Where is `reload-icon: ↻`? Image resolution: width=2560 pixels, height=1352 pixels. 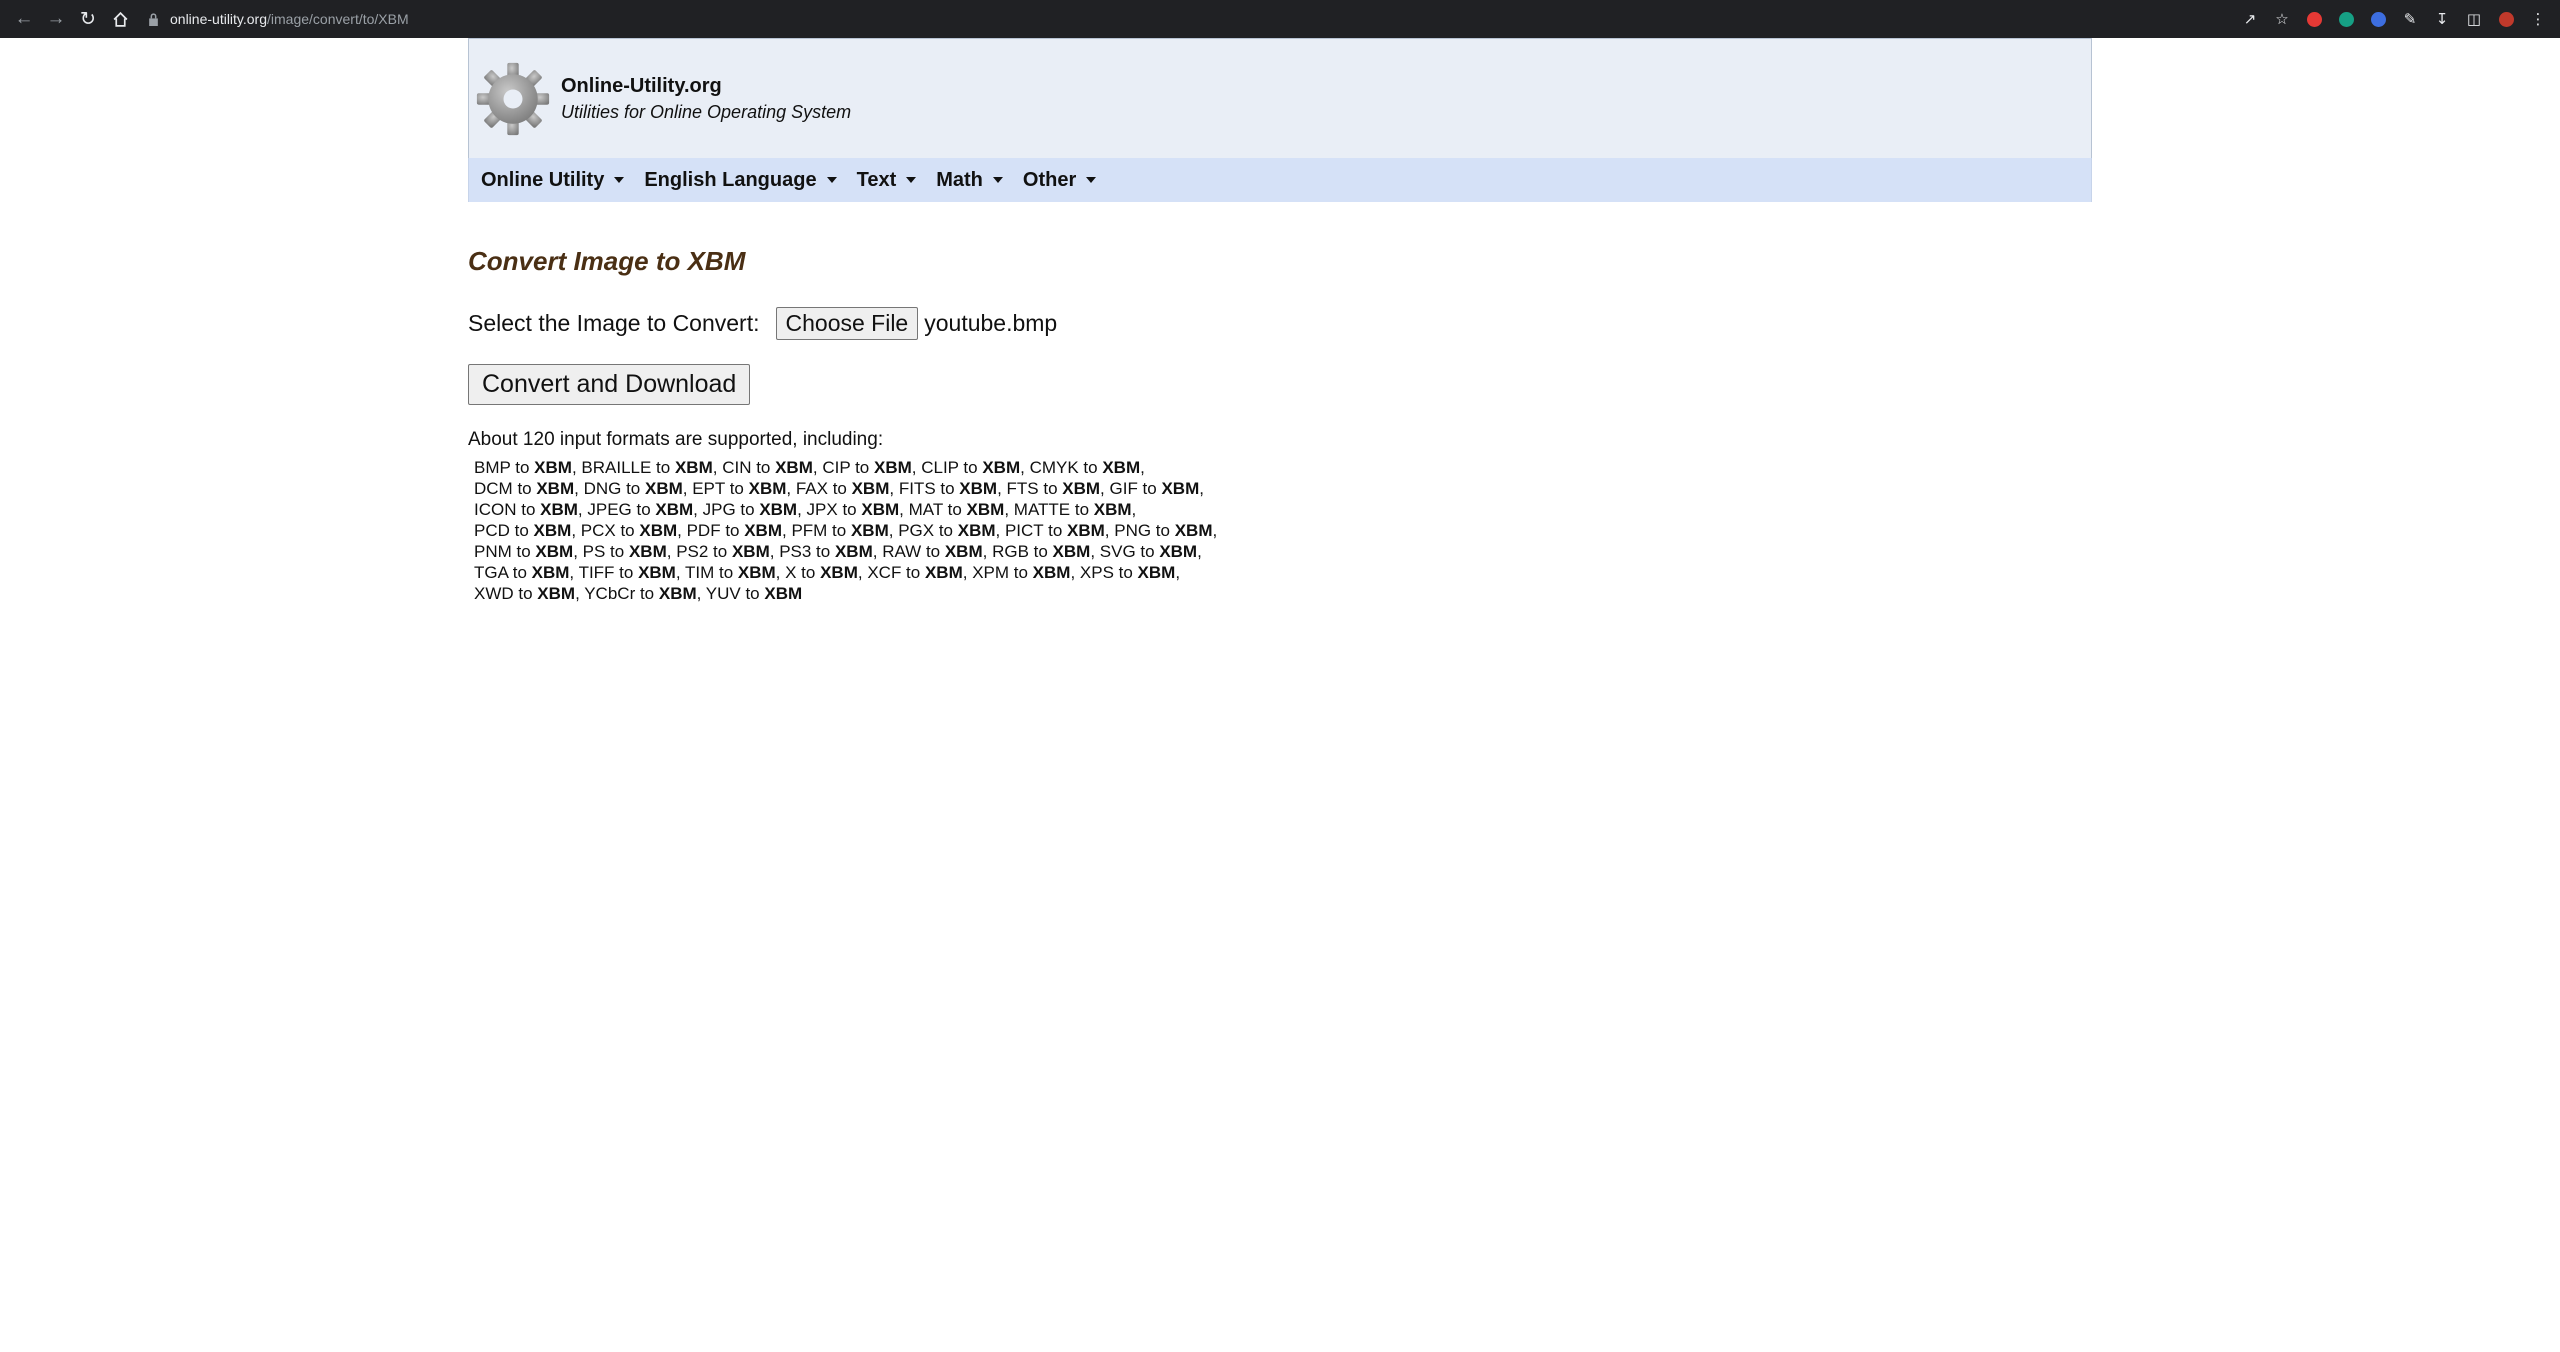
reload-icon: ↻ is located at coordinates (88, 19).